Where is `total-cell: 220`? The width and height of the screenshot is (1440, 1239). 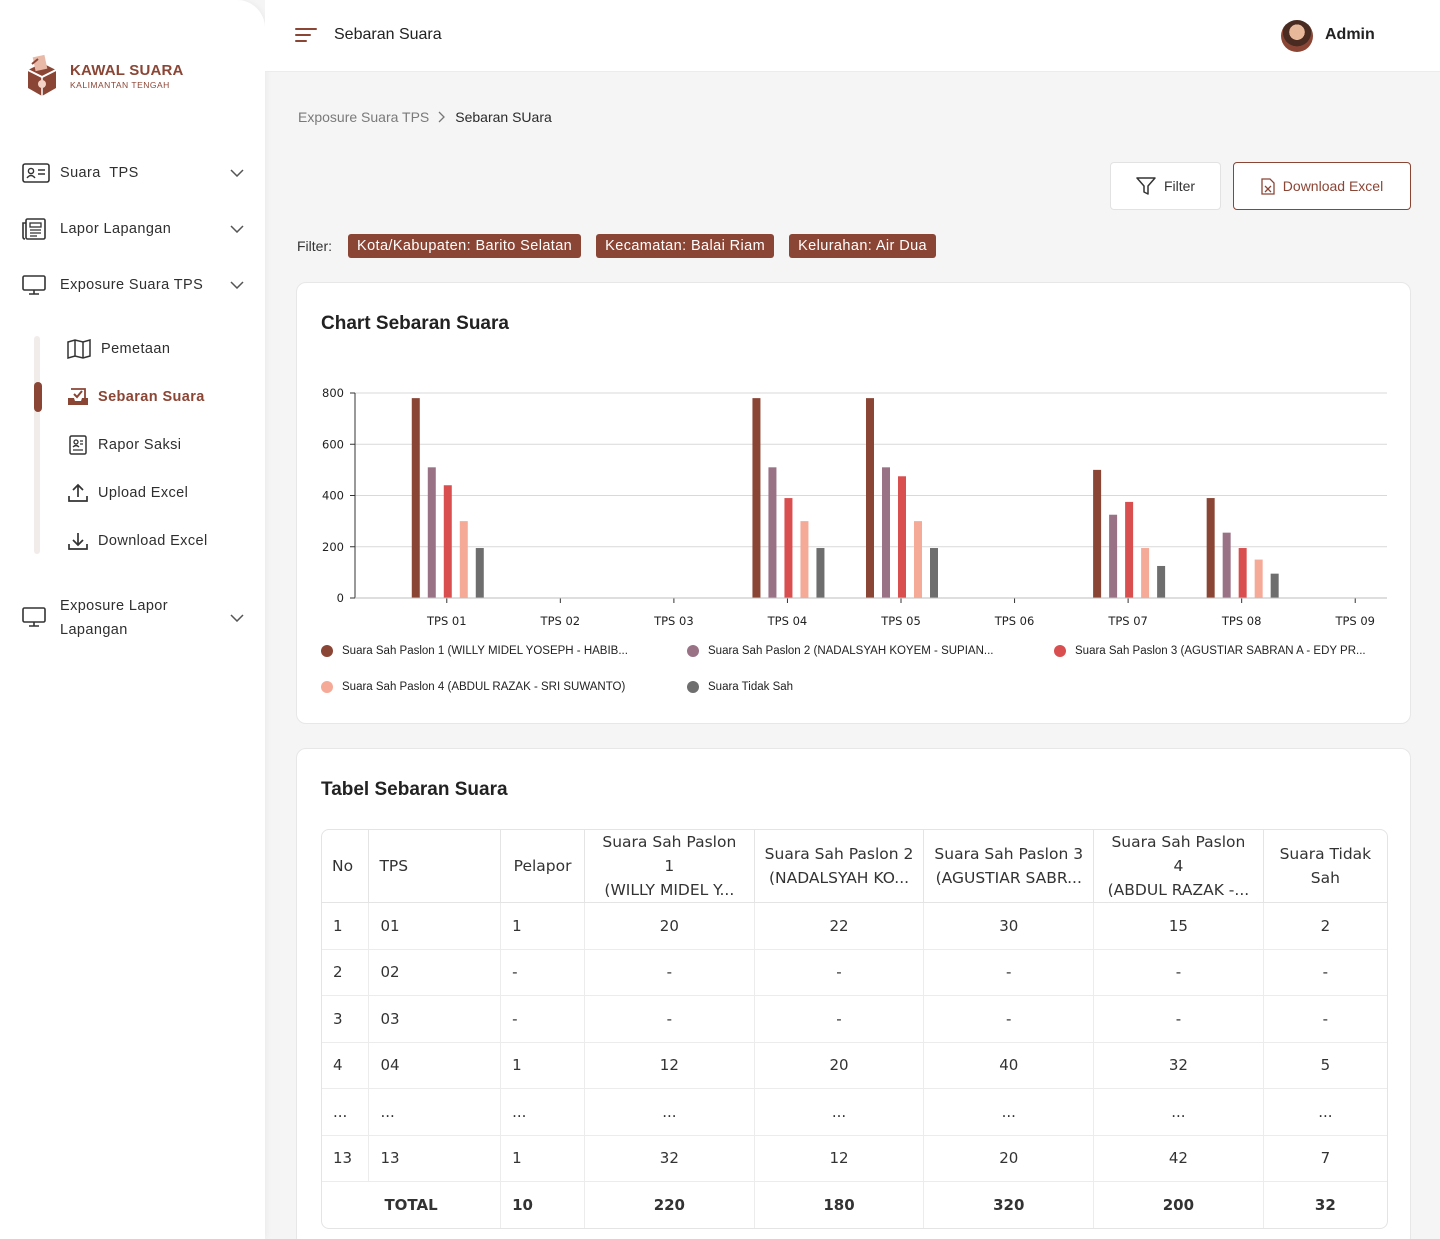 total-cell: 220 is located at coordinates (669, 1204).